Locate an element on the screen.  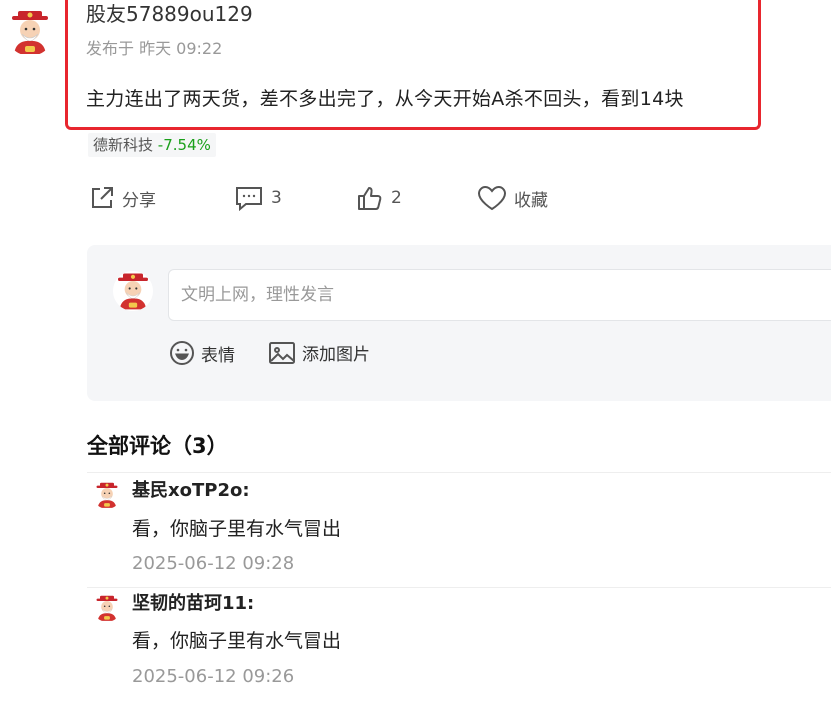
image-icon is located at coordinates (282, 352).